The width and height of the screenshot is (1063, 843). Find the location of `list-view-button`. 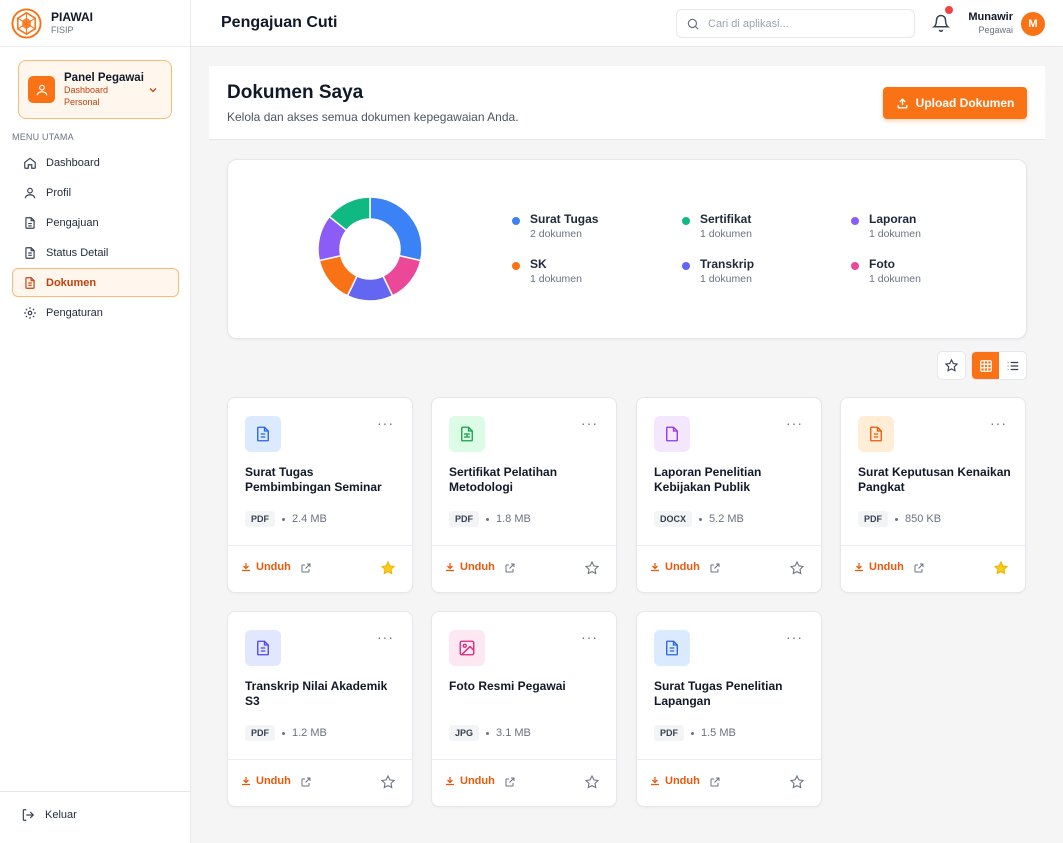

list-view-button is located at coordinates (1012, 365).